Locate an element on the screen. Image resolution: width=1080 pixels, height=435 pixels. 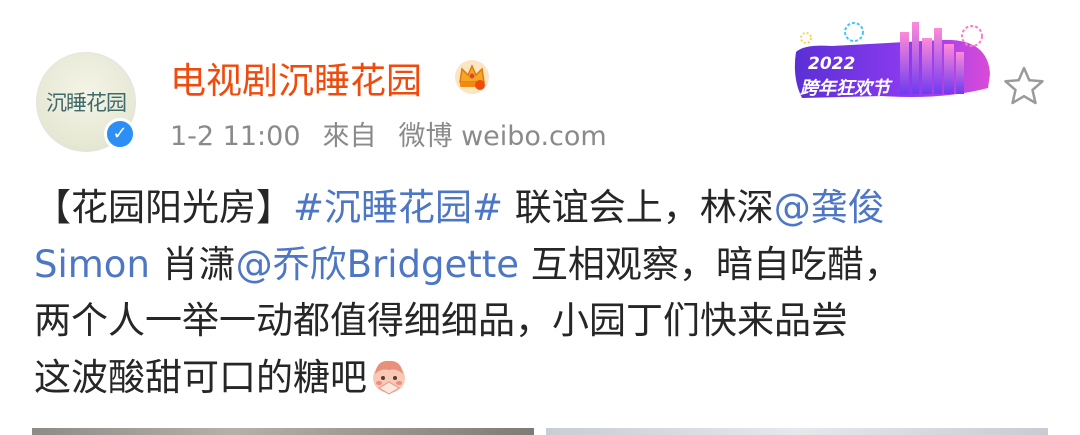
post-text-segment: 联谊会上，林深 is located at coordinates (638, 207).